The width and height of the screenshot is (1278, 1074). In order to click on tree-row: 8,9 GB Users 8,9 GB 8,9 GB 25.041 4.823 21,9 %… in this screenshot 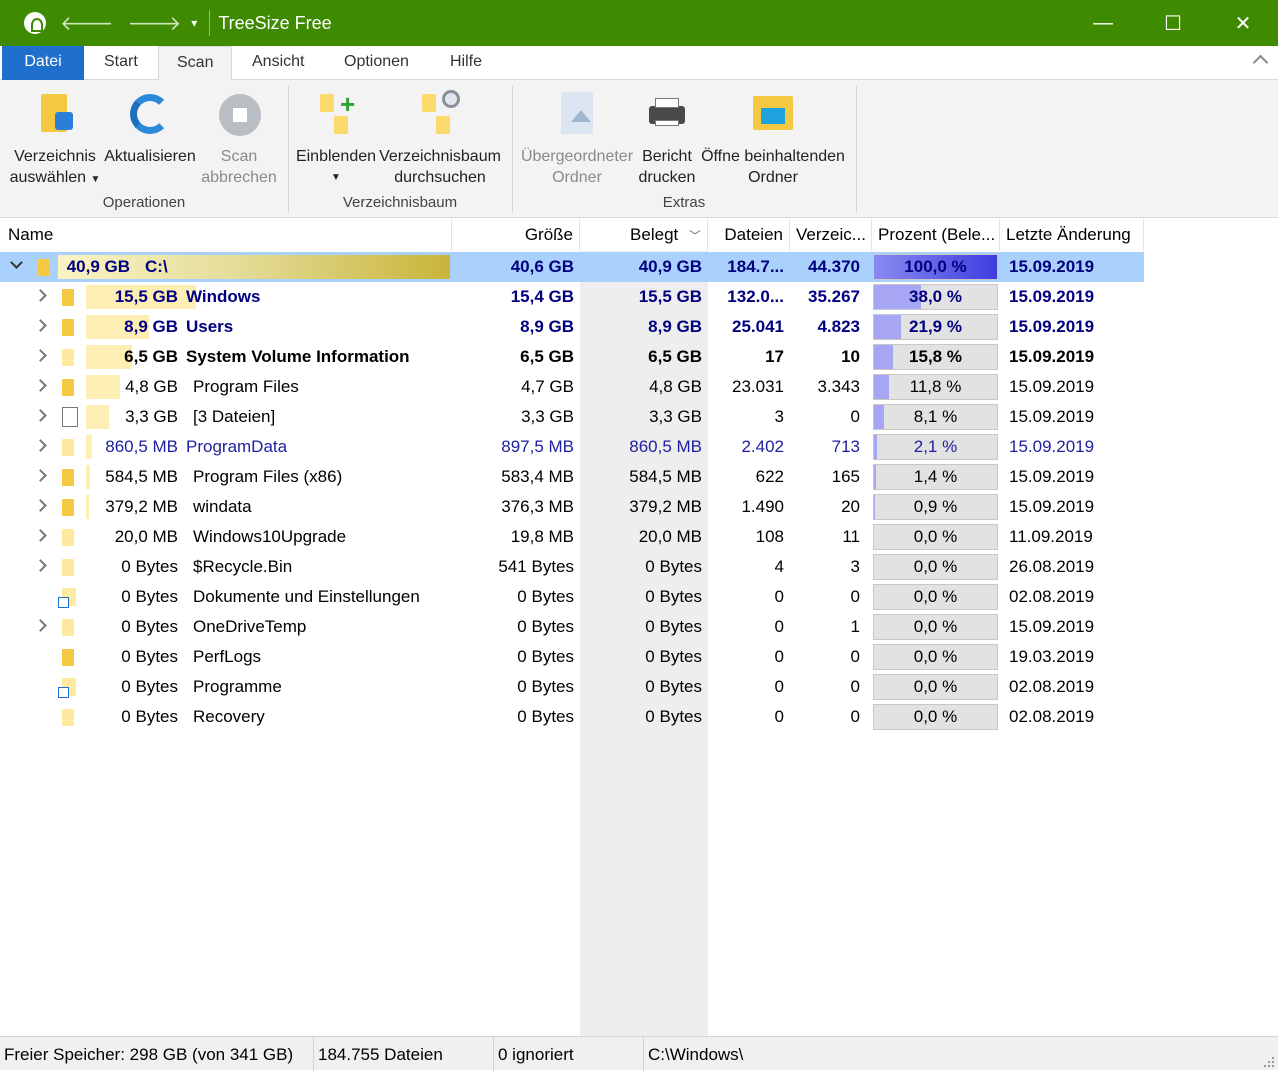, I will do `click(572, 327)`.